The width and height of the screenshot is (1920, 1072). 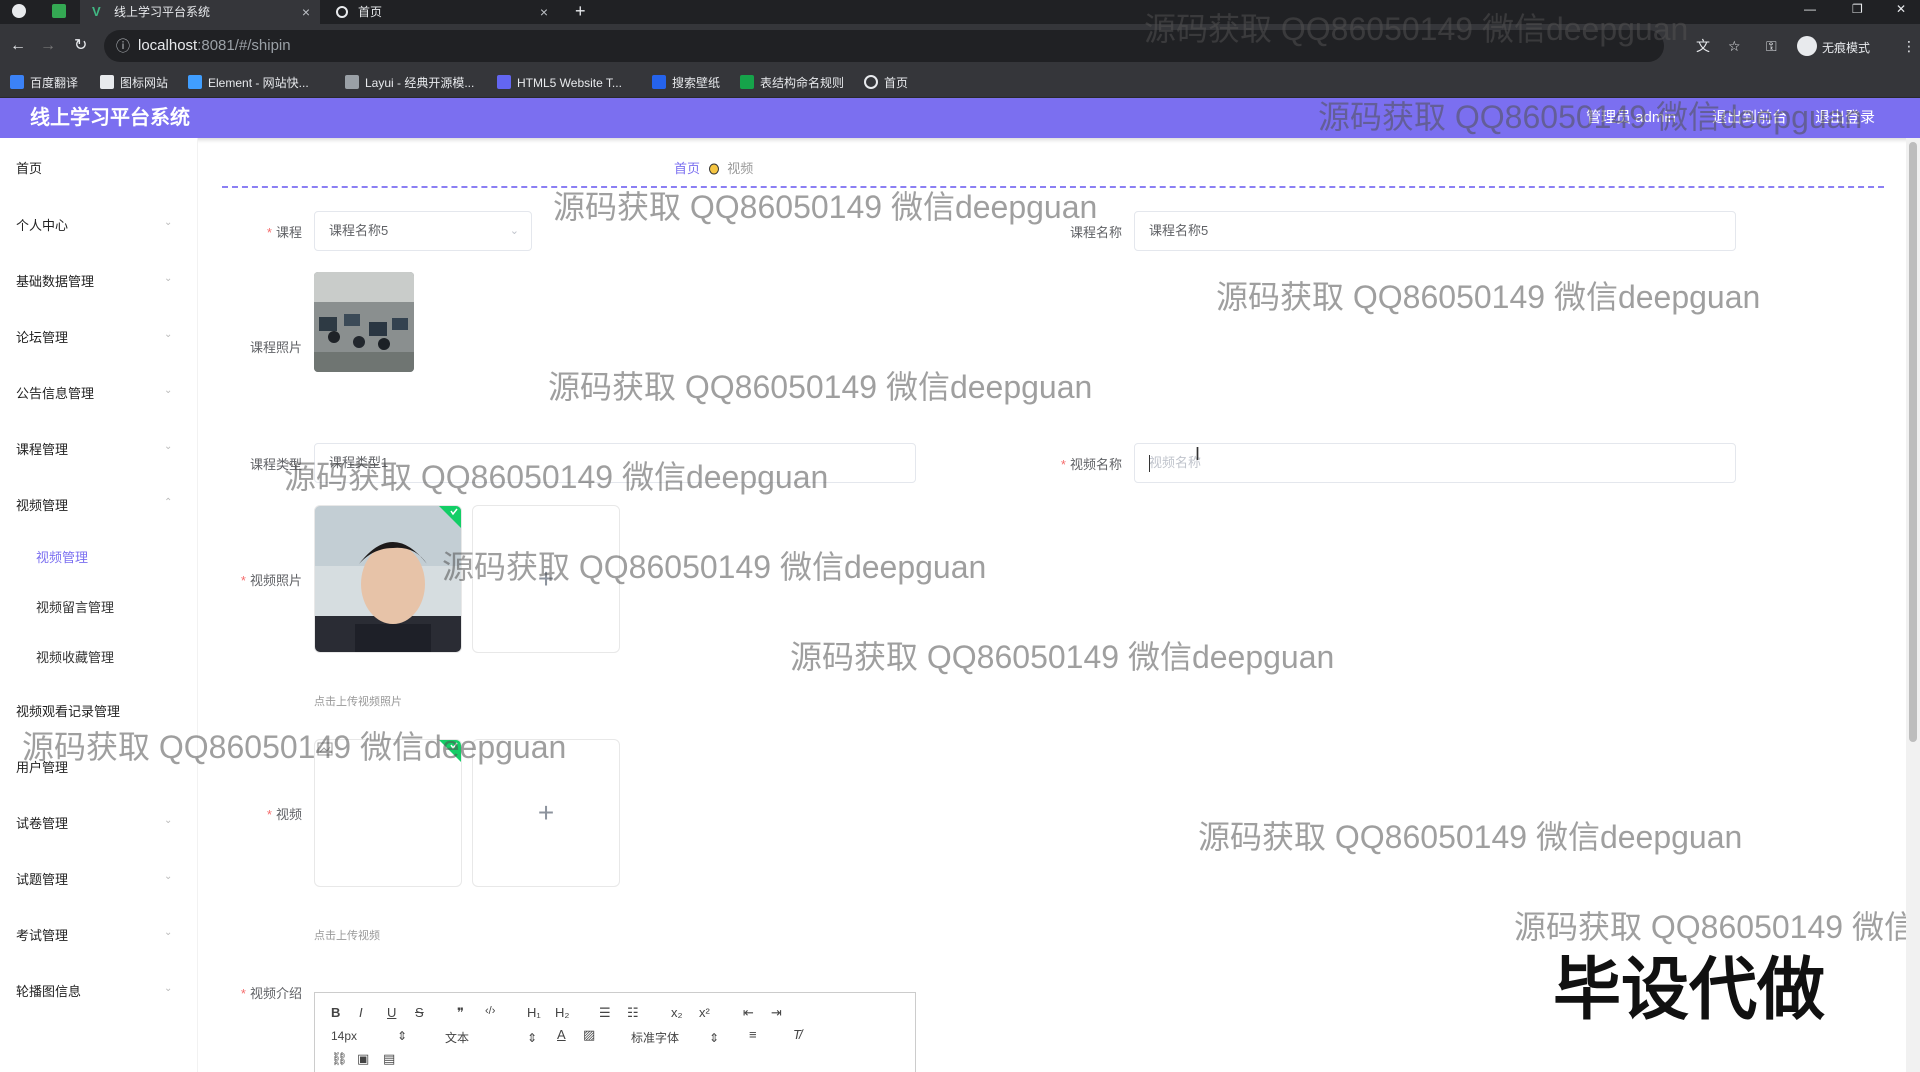 I want to click on sidebar-subitem-video: 视频管理, so click(x=62, y=556).